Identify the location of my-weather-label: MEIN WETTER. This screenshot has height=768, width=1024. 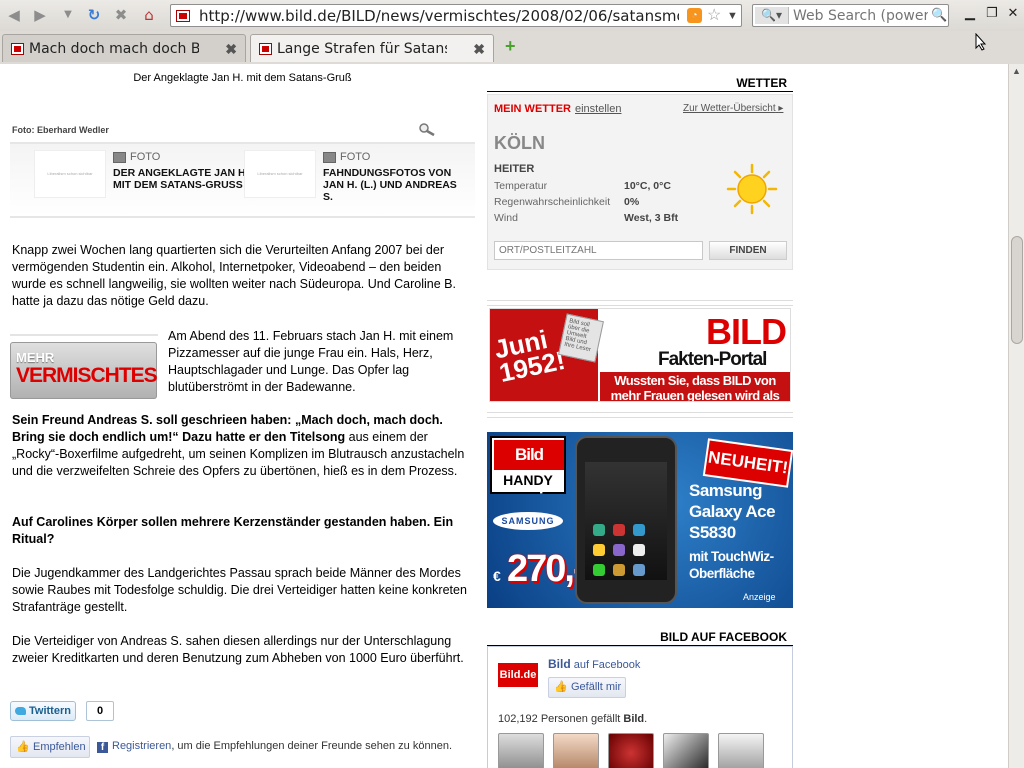
(532, 109).